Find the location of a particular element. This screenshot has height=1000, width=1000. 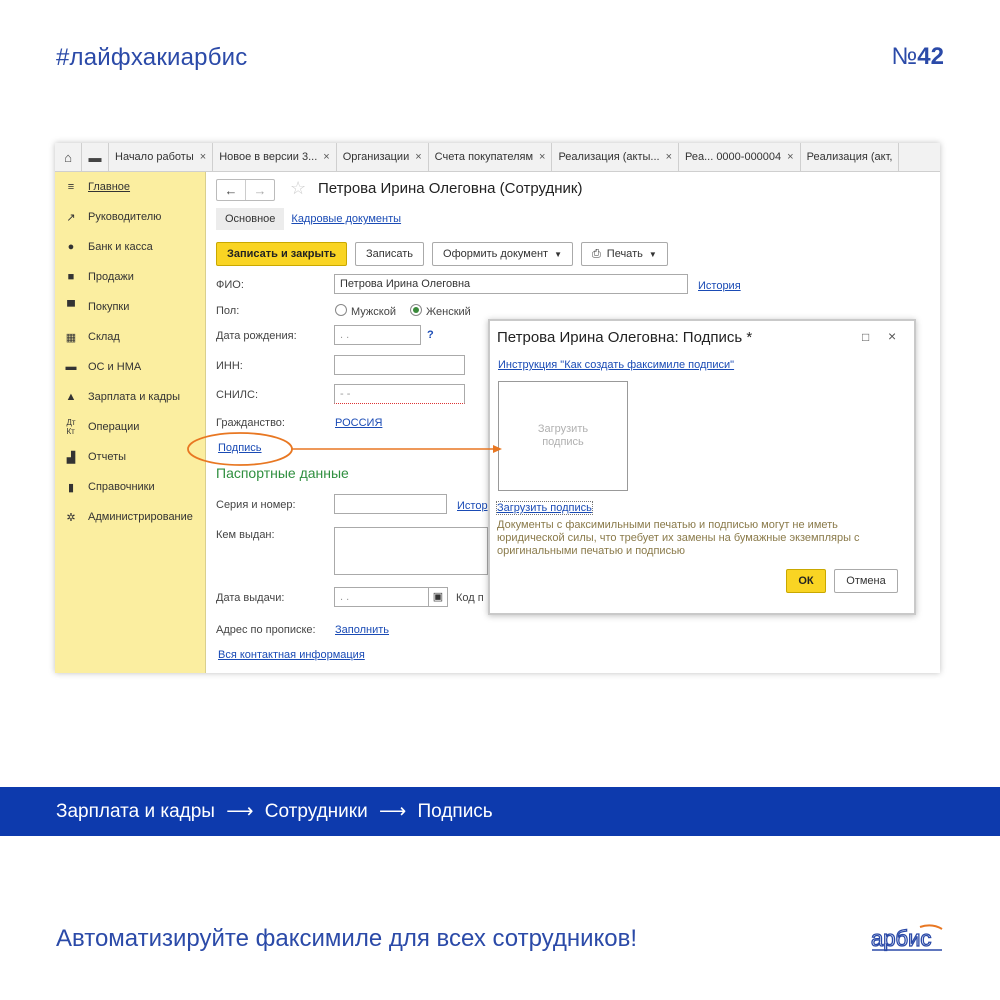

sidebar-item-payroll: ▲ Зарплата и кадры is located at coordinates (130, 397).